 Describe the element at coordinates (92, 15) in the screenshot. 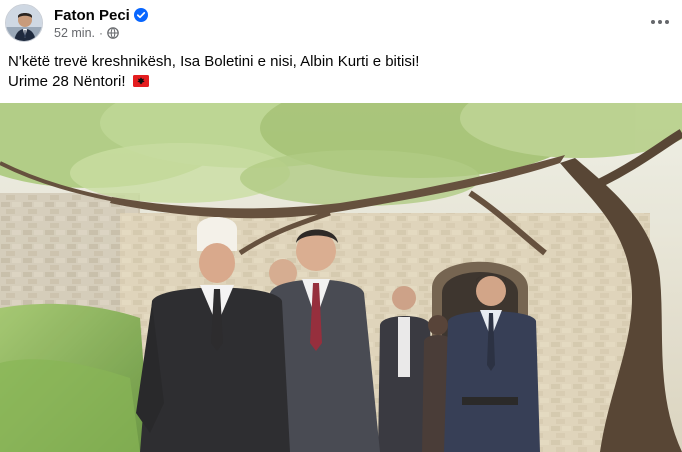

I see `author-name: Faton Peci` at that location.